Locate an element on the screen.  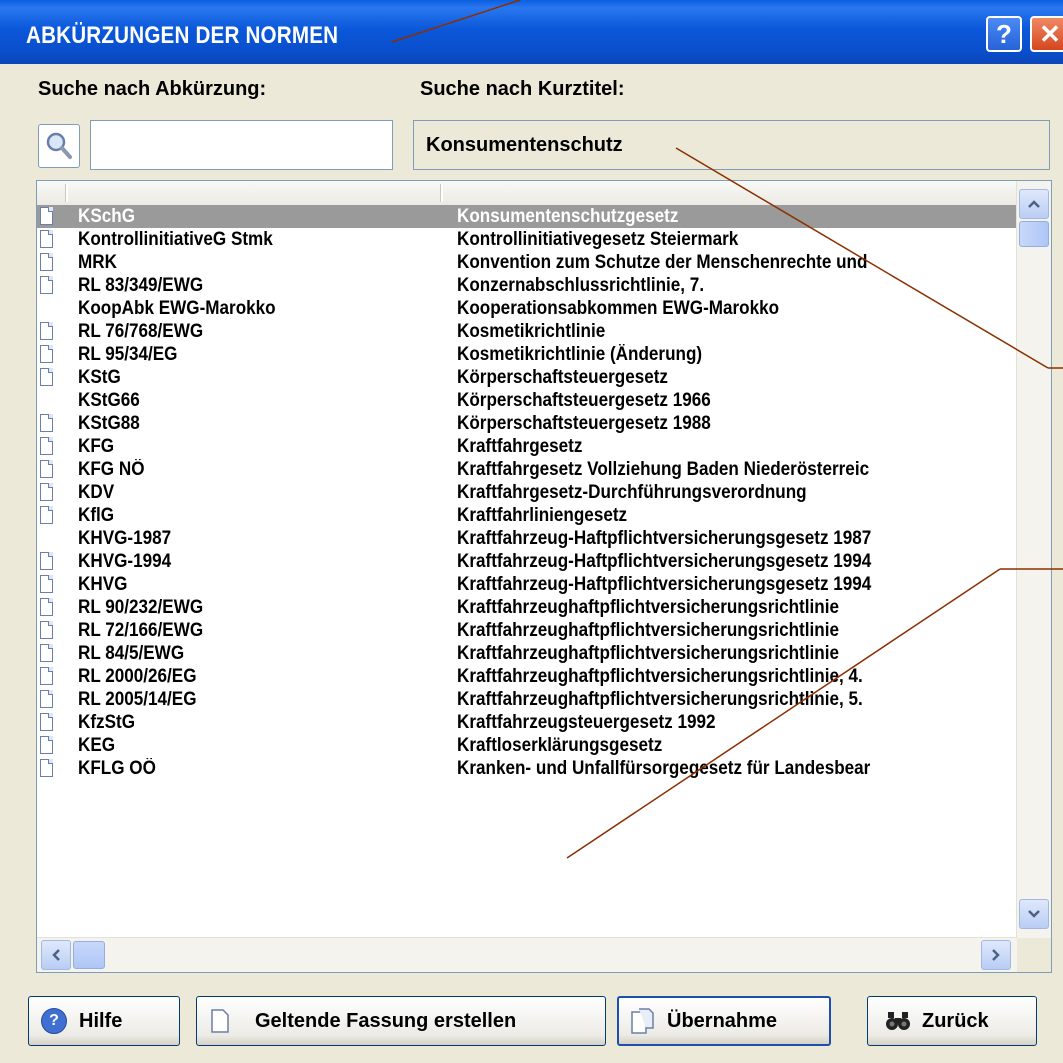
list-item: KflG Kraftfahrliniengesetz is located at coordinates (527, 515).